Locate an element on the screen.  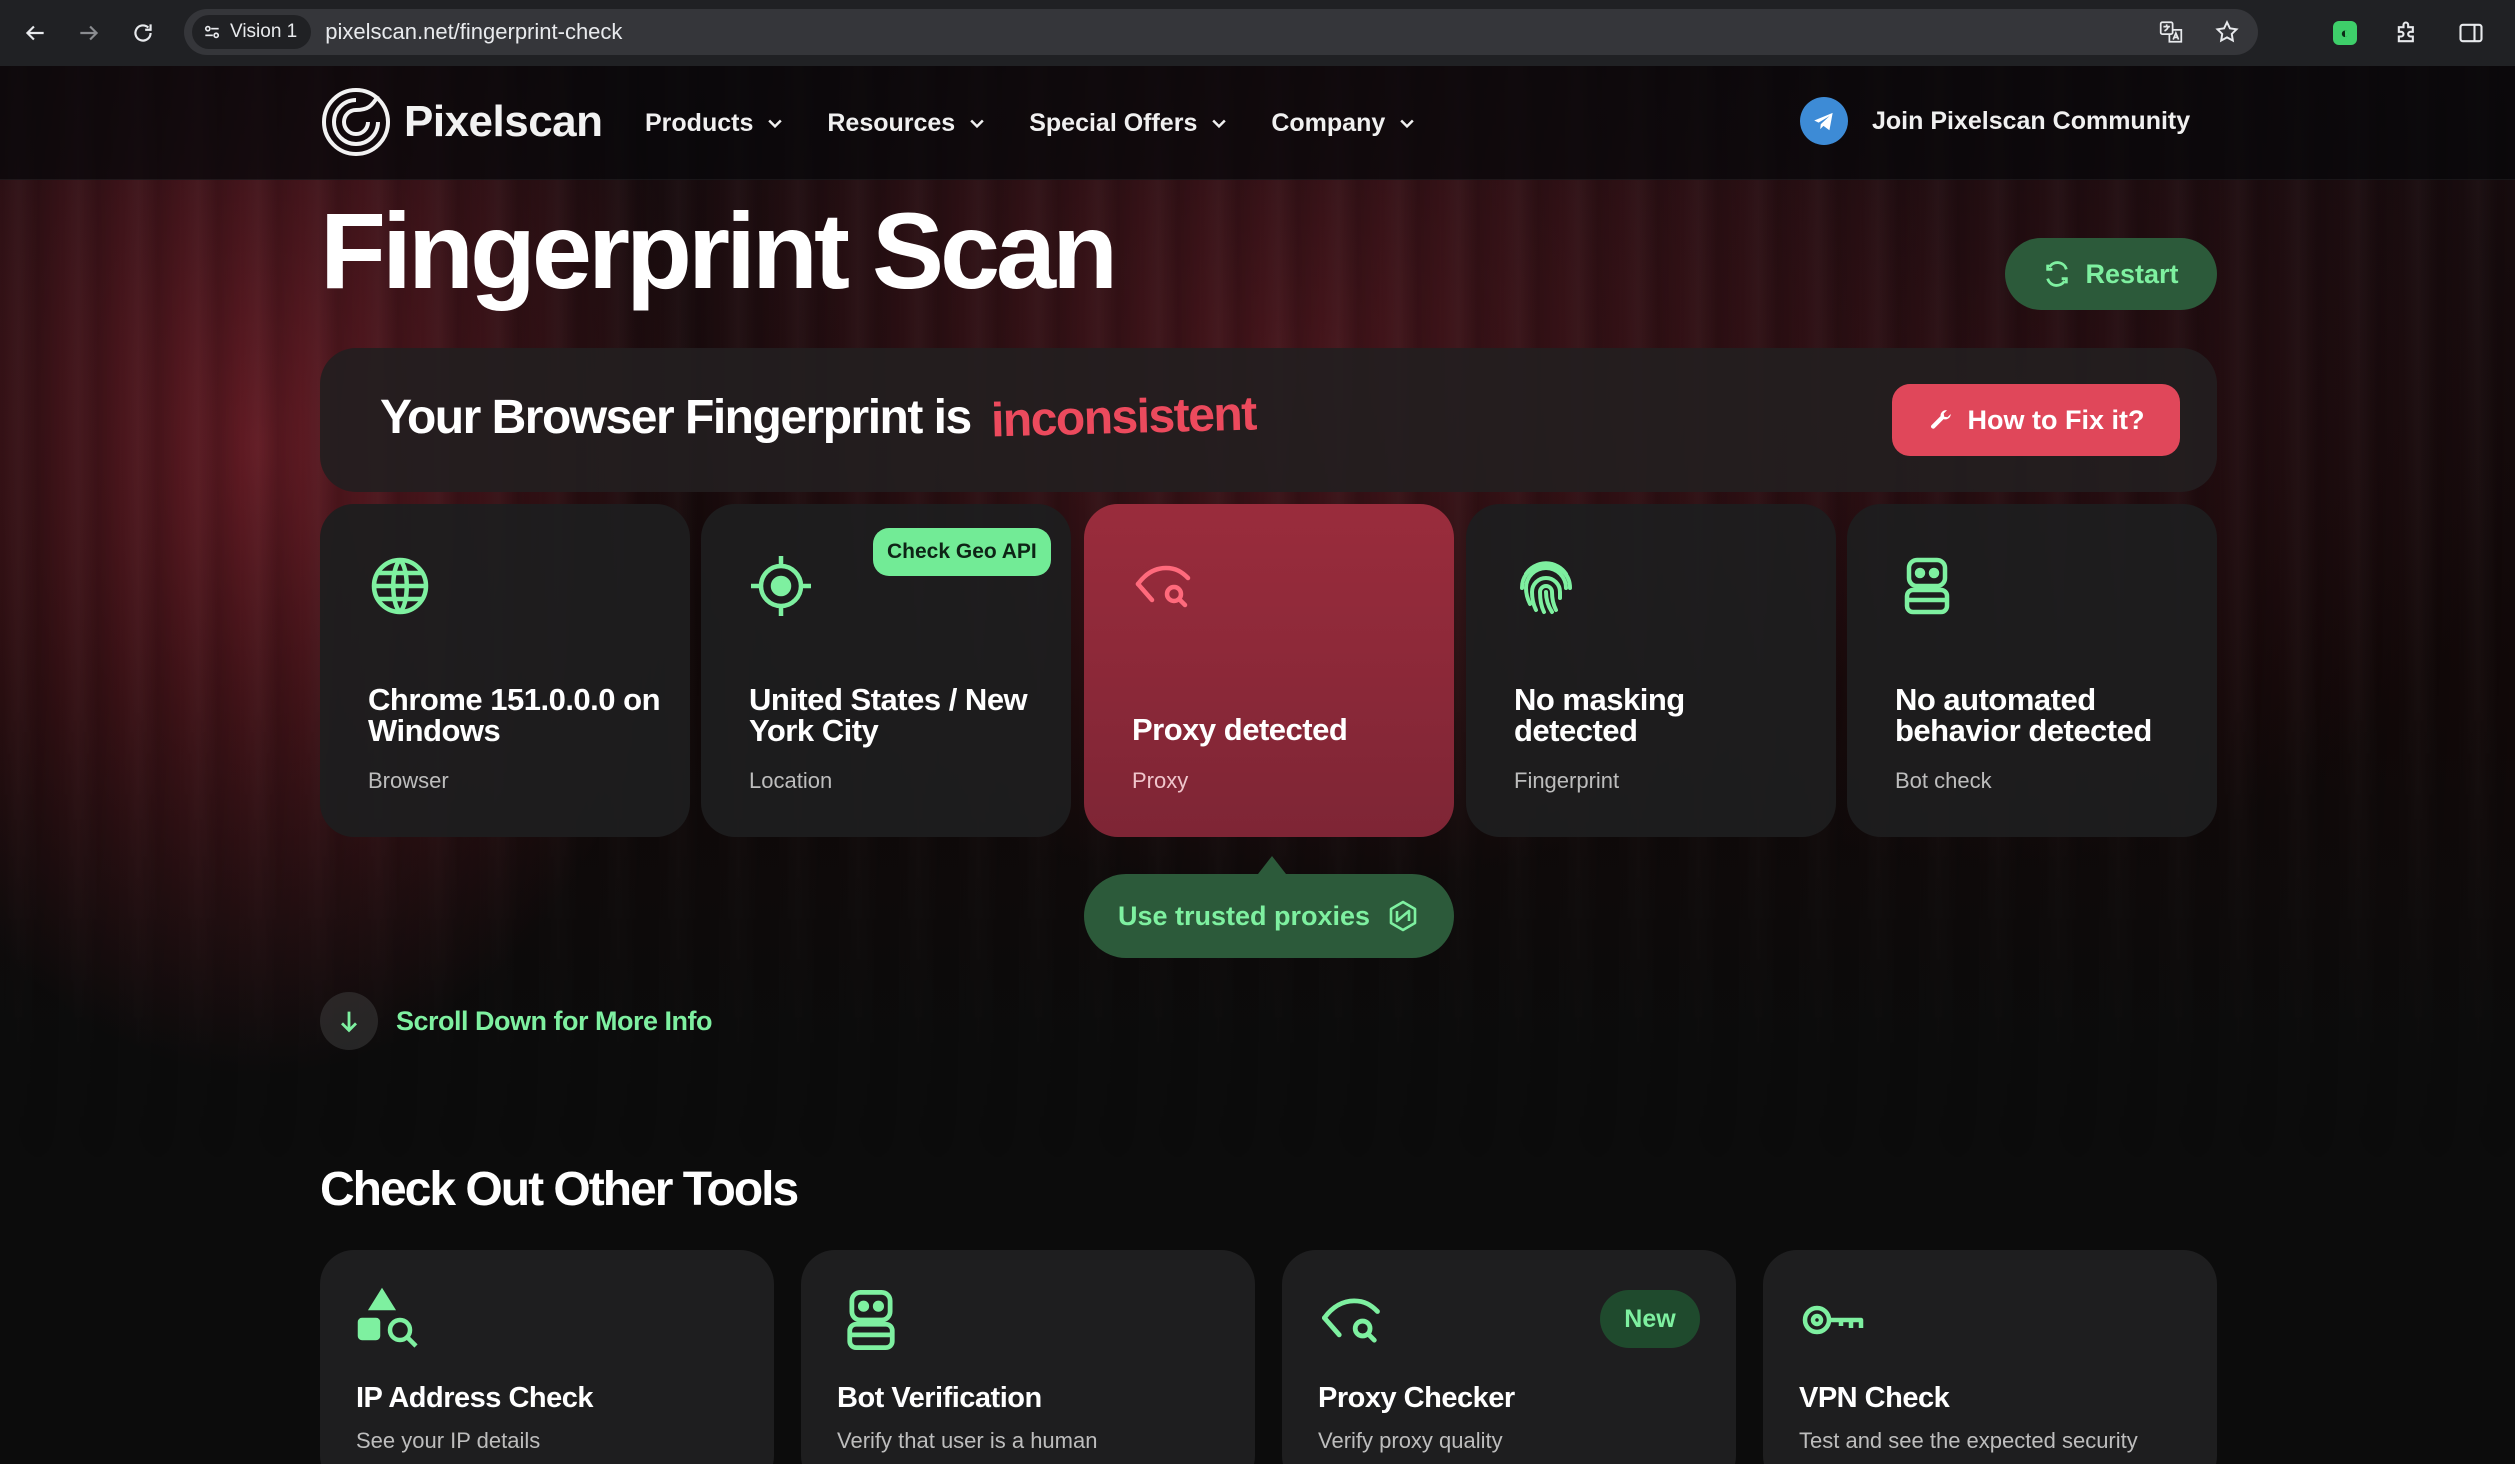
address-bar: Vision 1 pixelscan.net/fingerprint-check is located at coordinates (1221, 32).